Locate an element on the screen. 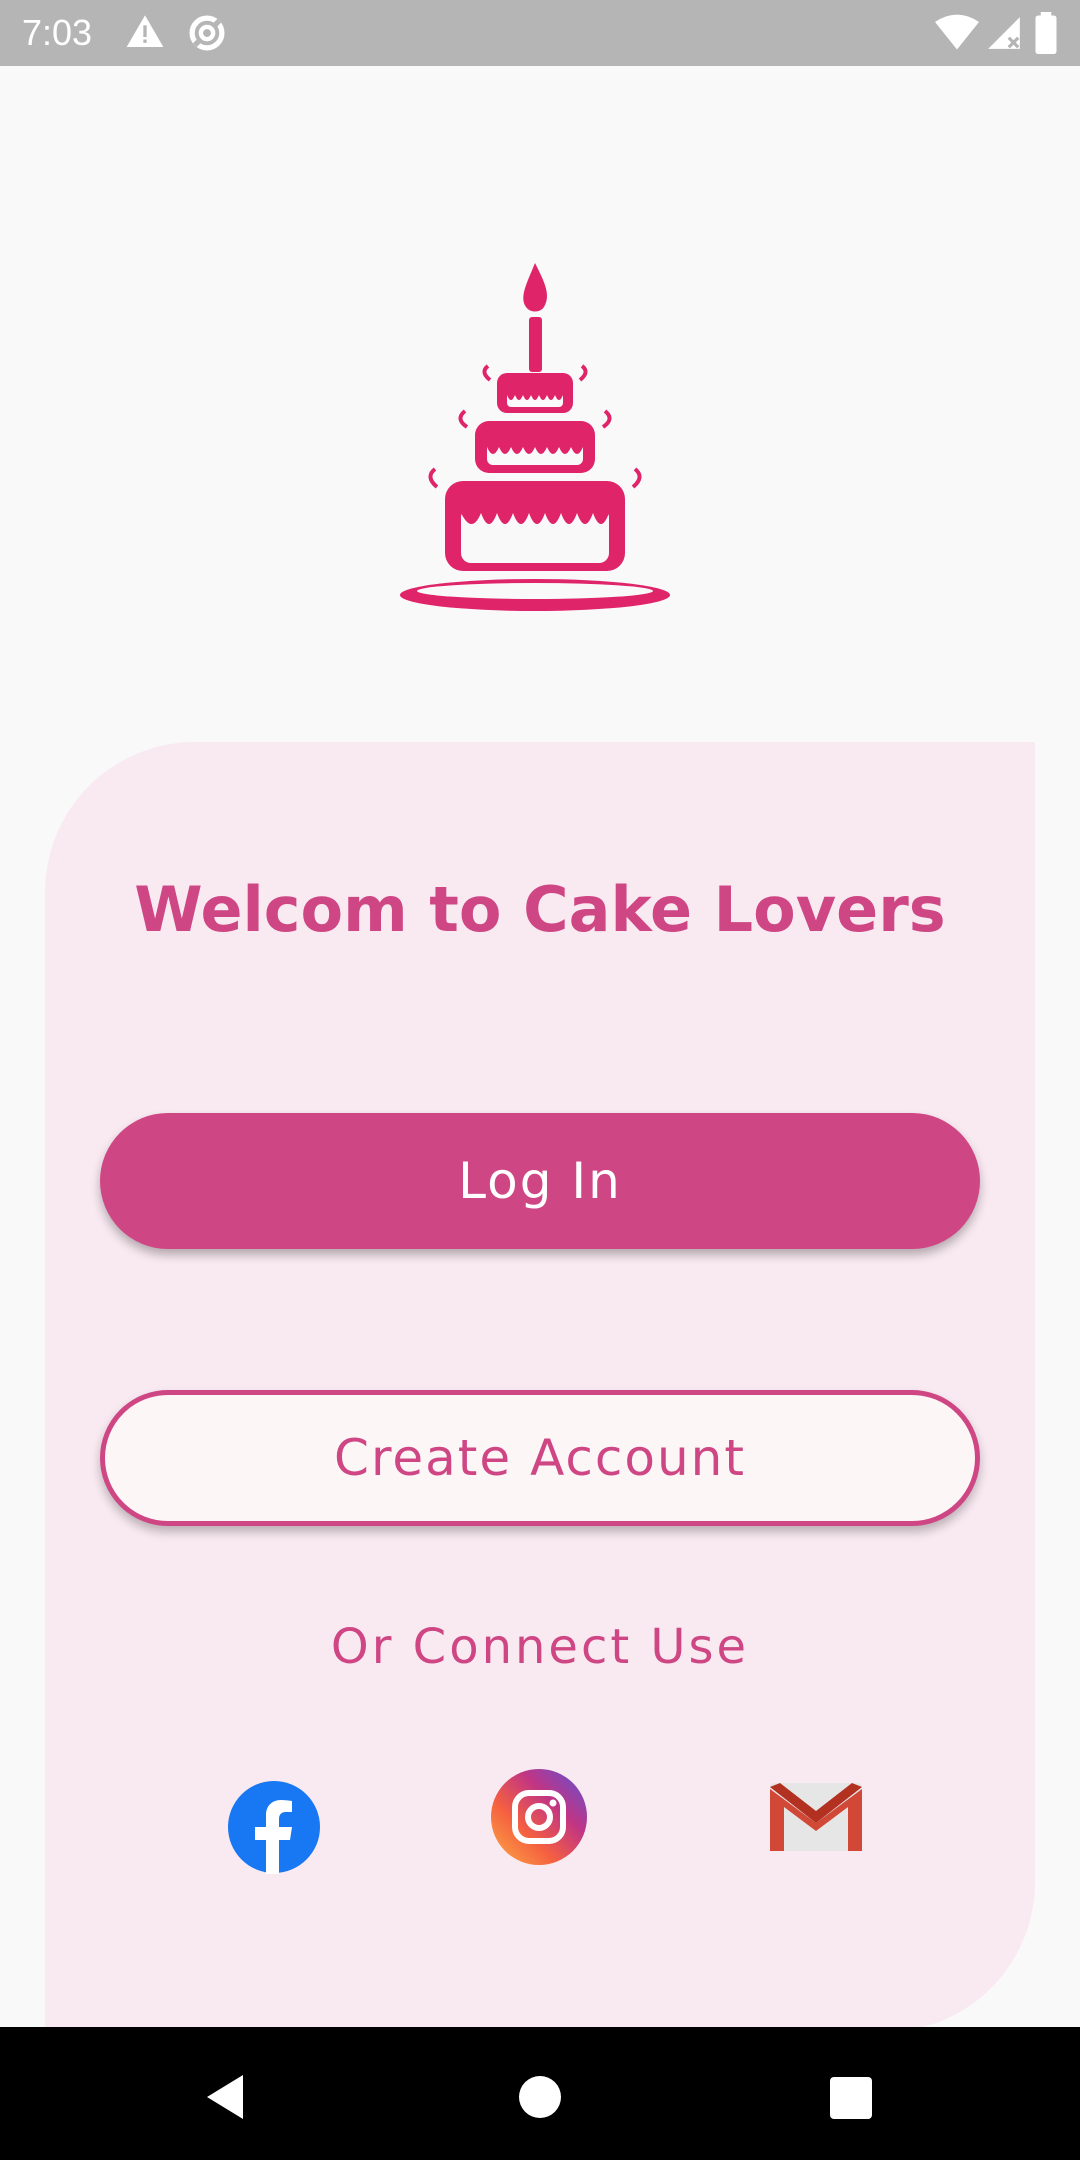  data-saver-icon is located at coordinates (207, 33).